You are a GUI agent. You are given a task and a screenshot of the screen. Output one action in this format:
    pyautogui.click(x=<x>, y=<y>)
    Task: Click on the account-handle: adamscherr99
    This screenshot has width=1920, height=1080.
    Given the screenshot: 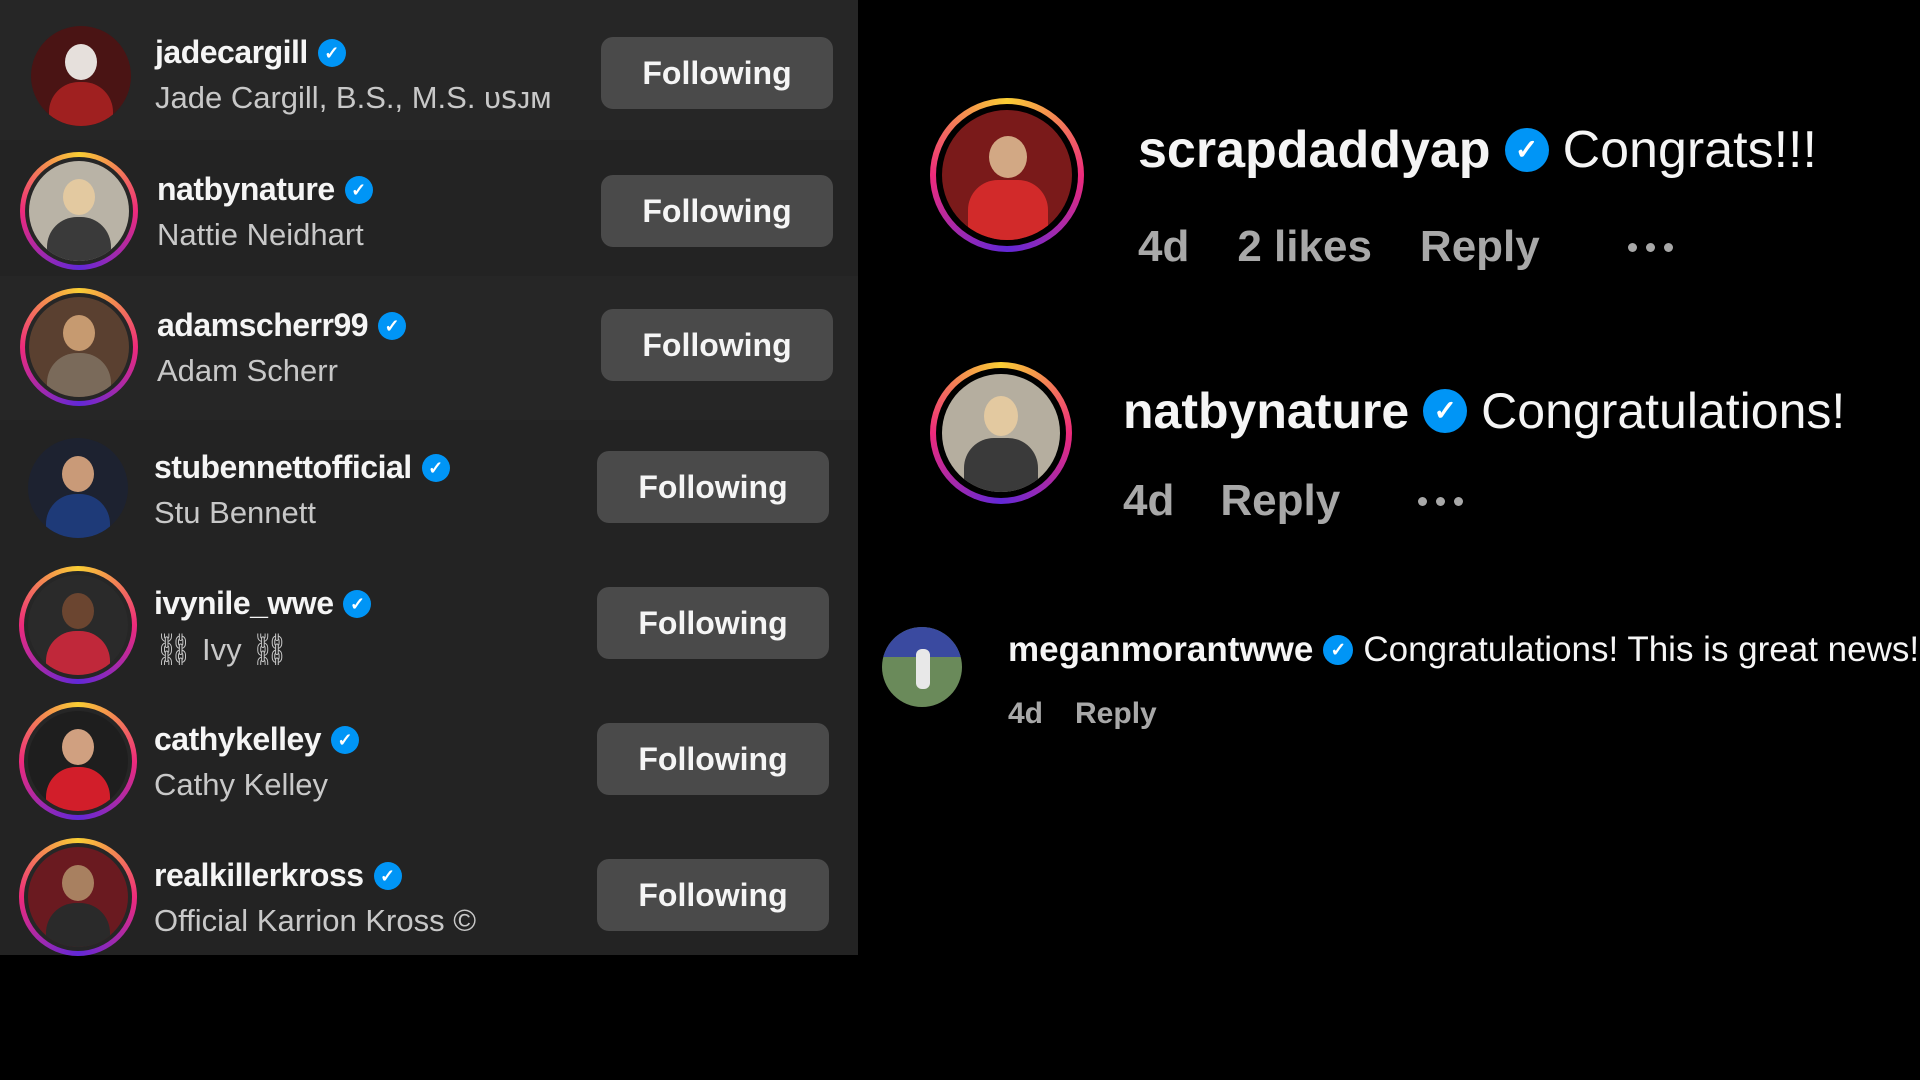 What is the action you would take?
    pyautogui.click(x=263, y=325)
    